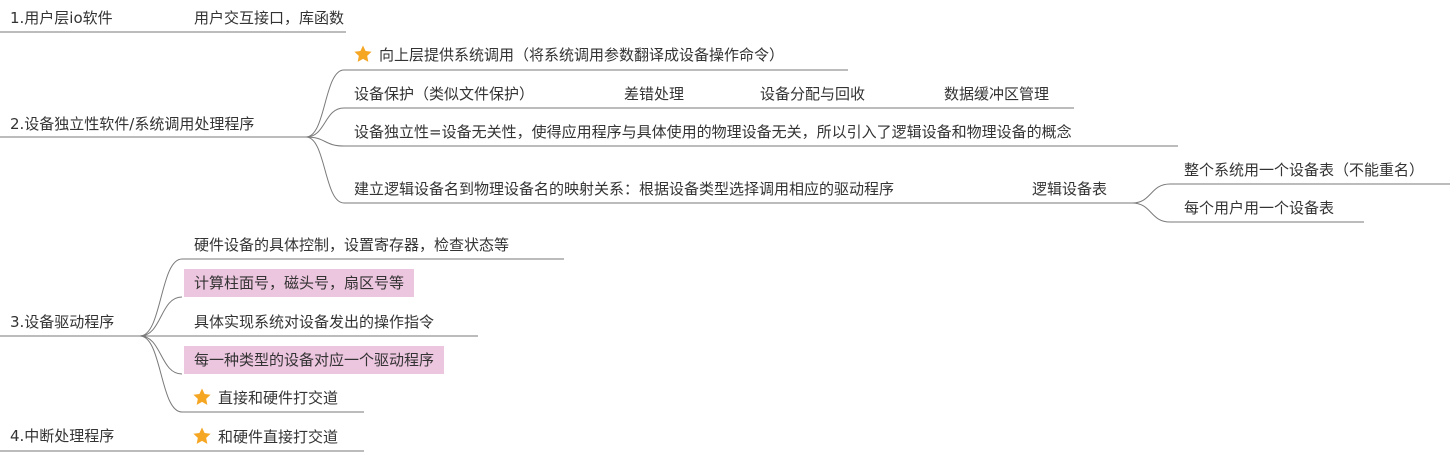  What do you see at coordinates (278, 437) in the screenshot?
I see `node-interrupt-text: 和硬件直接打交道` at bounding box center [278, 437].